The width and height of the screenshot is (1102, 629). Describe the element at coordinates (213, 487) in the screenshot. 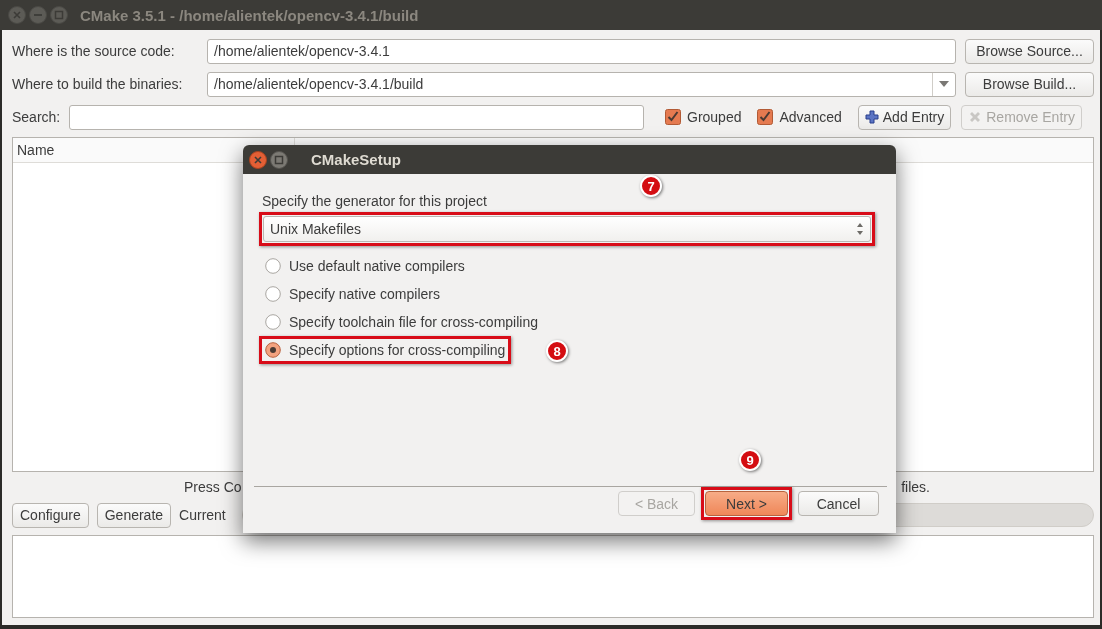

I see `status-text: Press Co` at that location.